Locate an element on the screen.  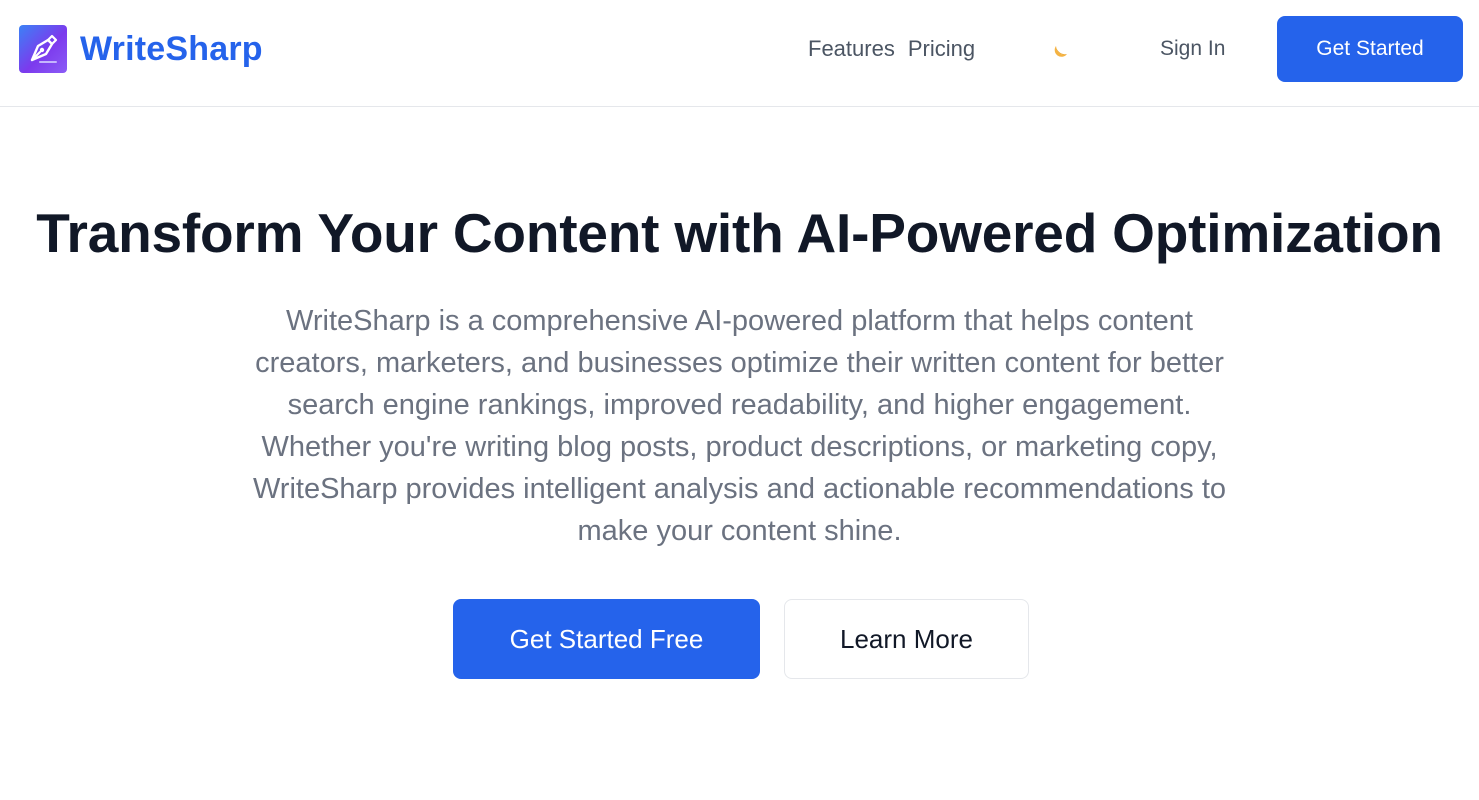
theme-toggle-button is located at coordinates (1062, 50).